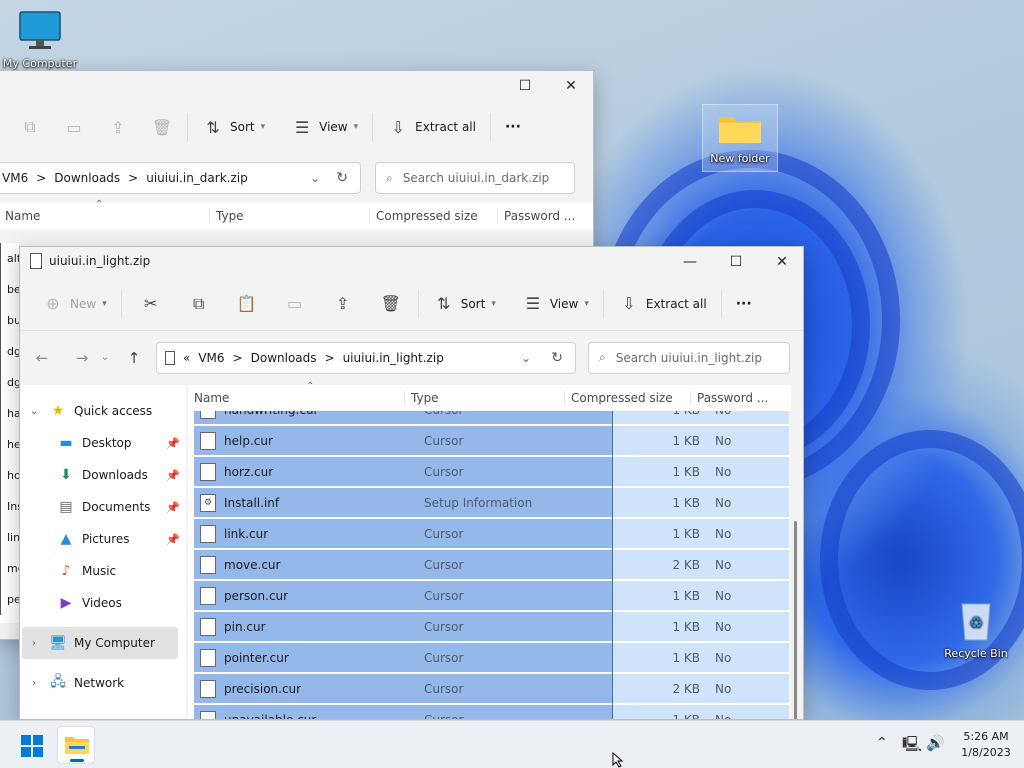  I want to click on search-box: ⌕ Search uiuiui.in_dark.zip, so click(475, 178).